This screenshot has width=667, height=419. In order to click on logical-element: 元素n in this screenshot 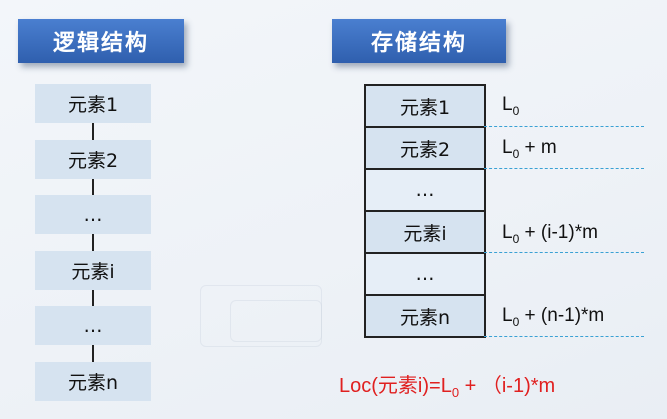, I will do `click(93, 381)`.